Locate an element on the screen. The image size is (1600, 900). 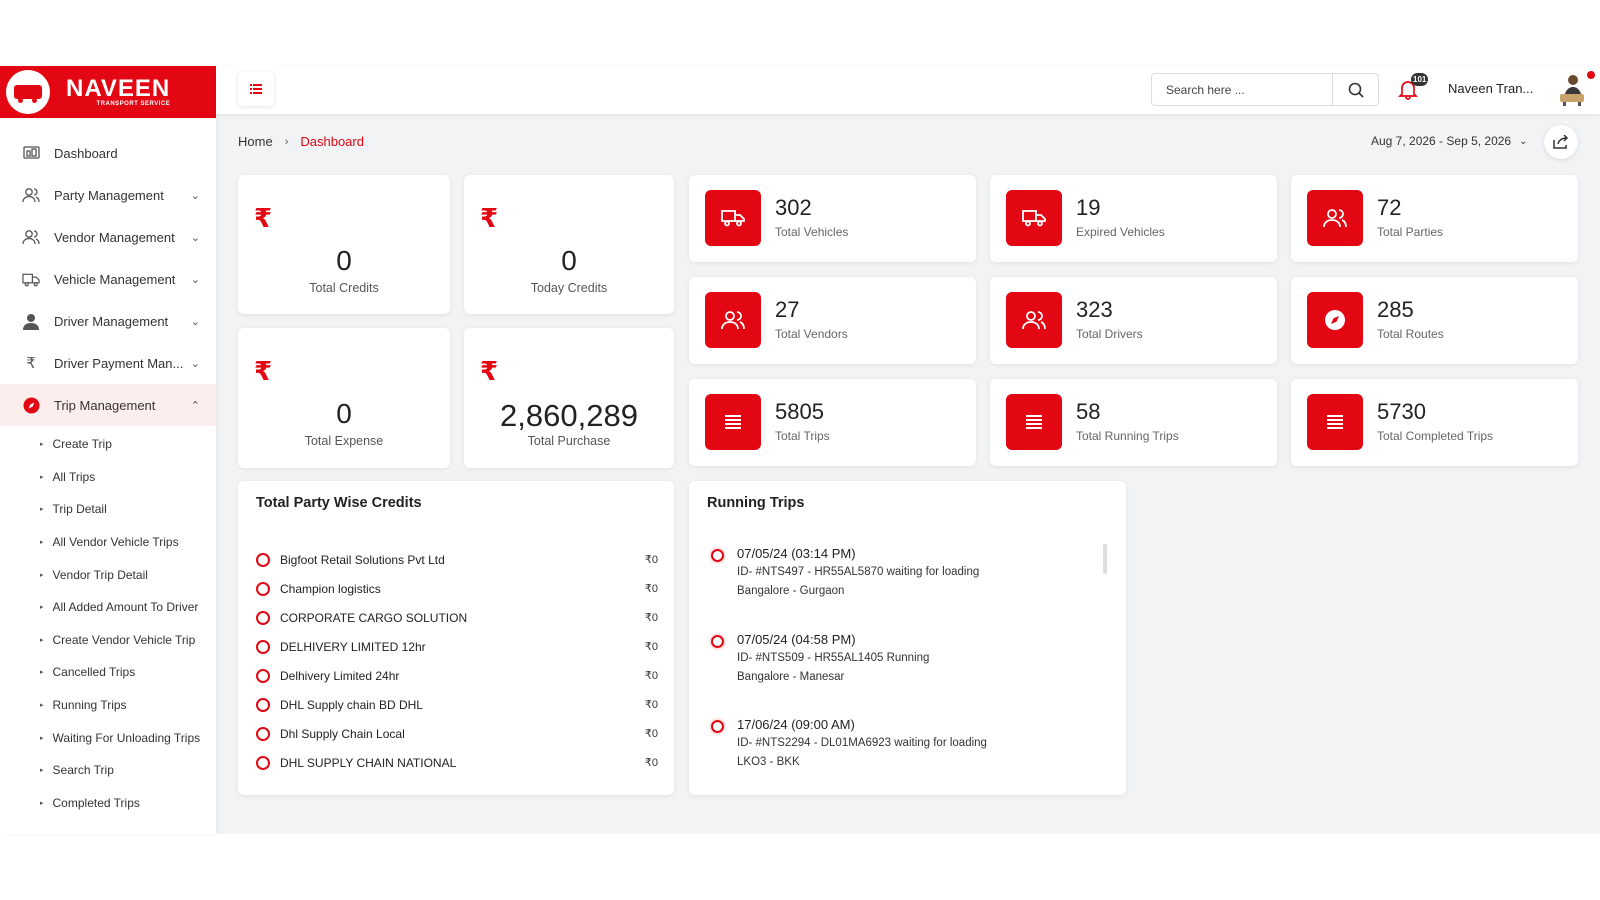
submenu-create-vendor-vehicle-trip: ▸ Create Vendor Vehicle Trip is located at coordinates (108, 640).